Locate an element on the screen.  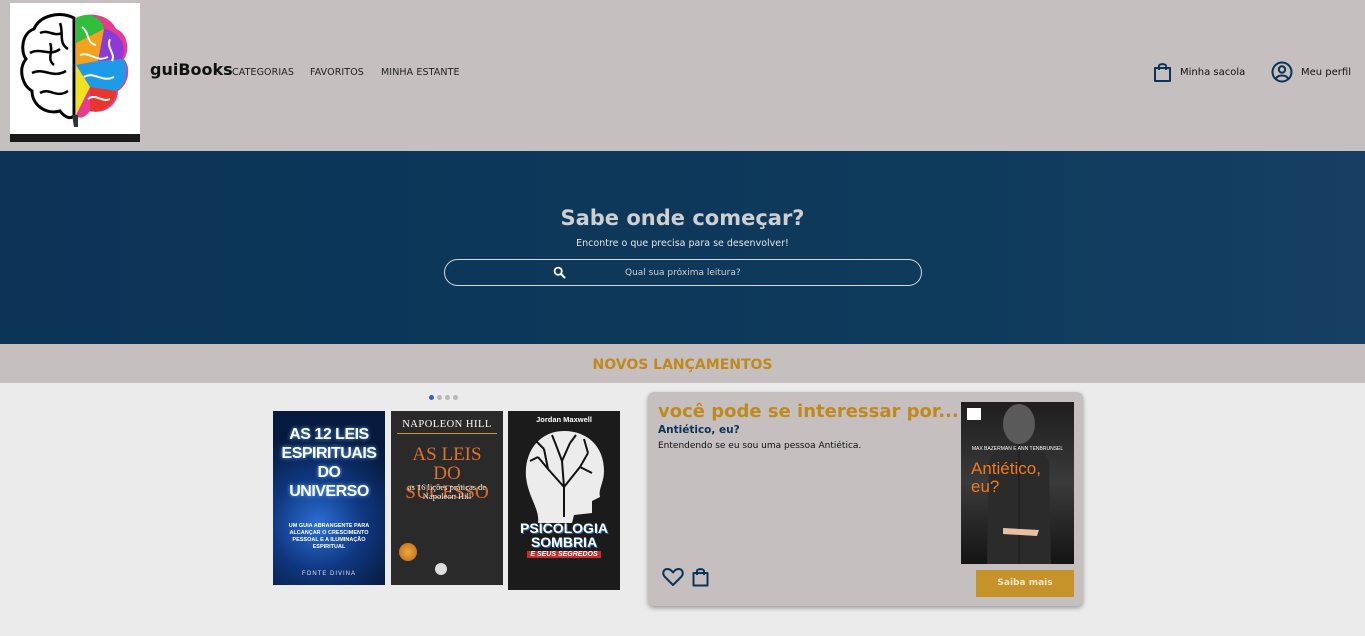
cover-authors: MAX BAZERMAN E ANN TENBRUNSEL is located at coordinates (1017, 449).